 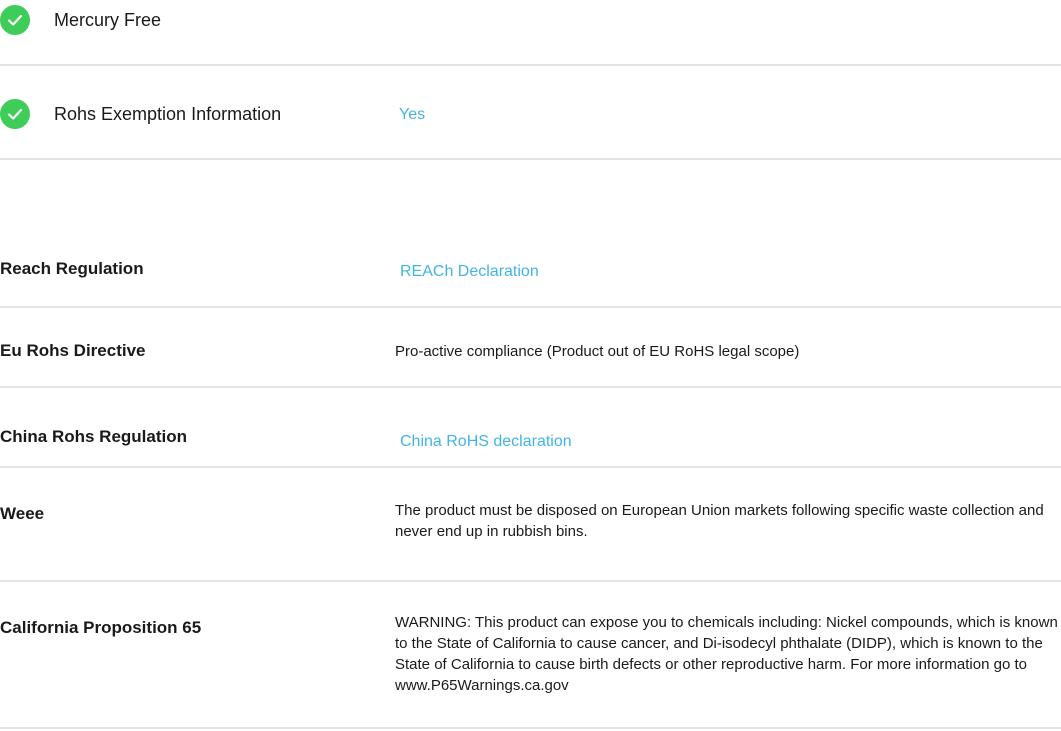 I want to click on check-label: Mercury Free, so click(x=108, y=20).